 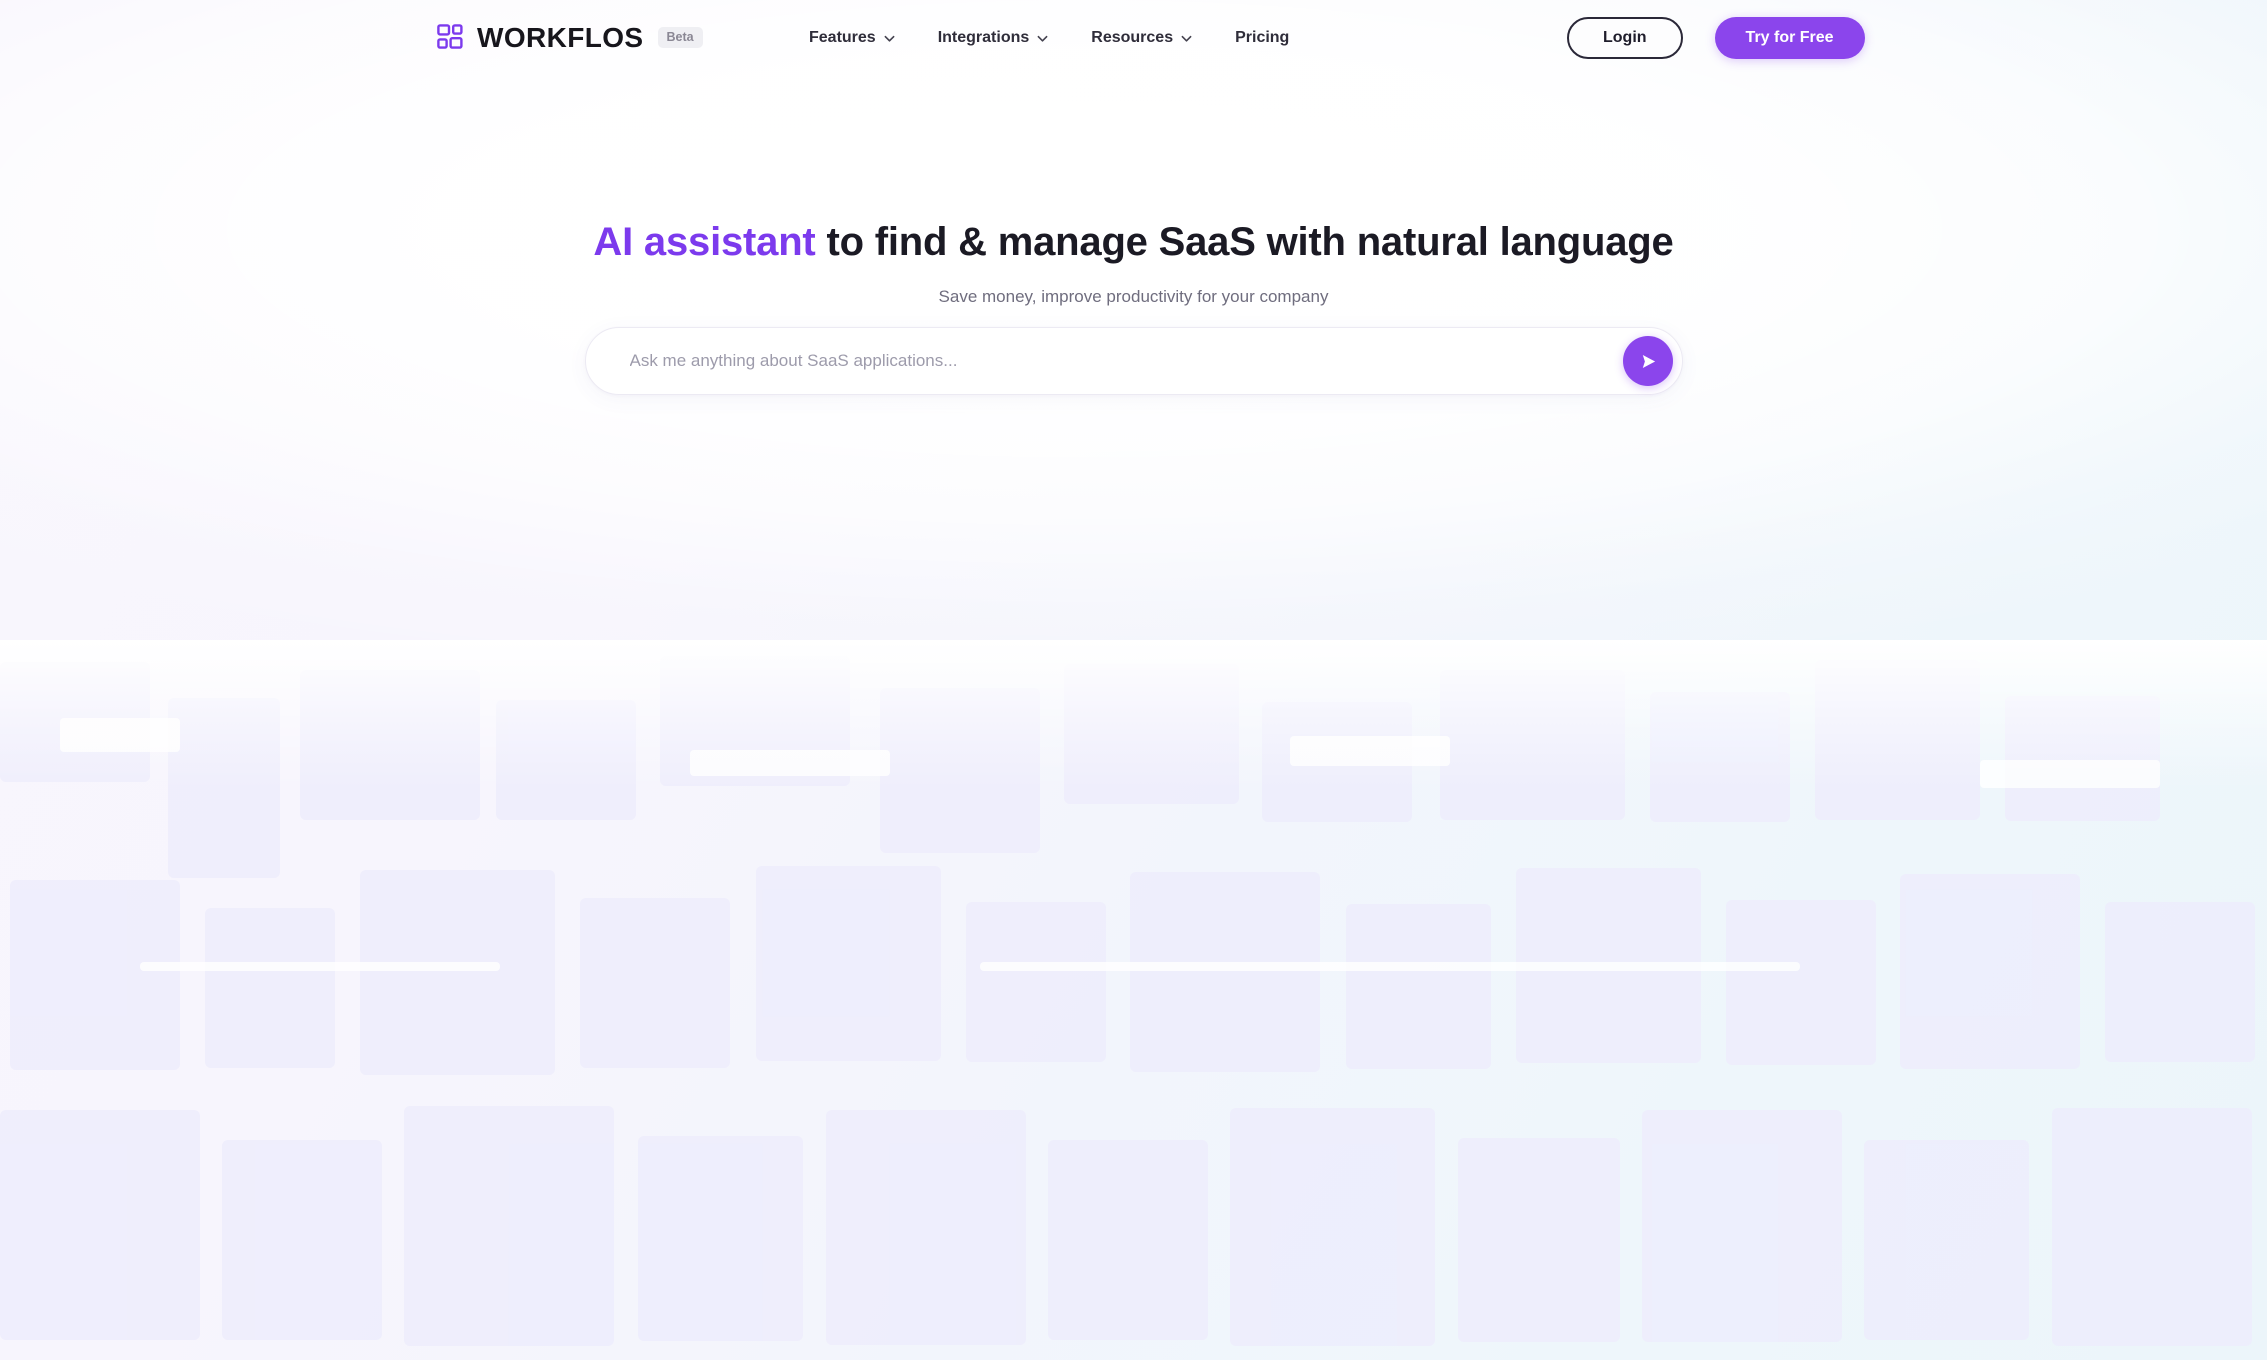 What do you see at coordinates (1625, 37) in the screenshot?
I see `login-button: Login` at bounding box center [1625, 37].